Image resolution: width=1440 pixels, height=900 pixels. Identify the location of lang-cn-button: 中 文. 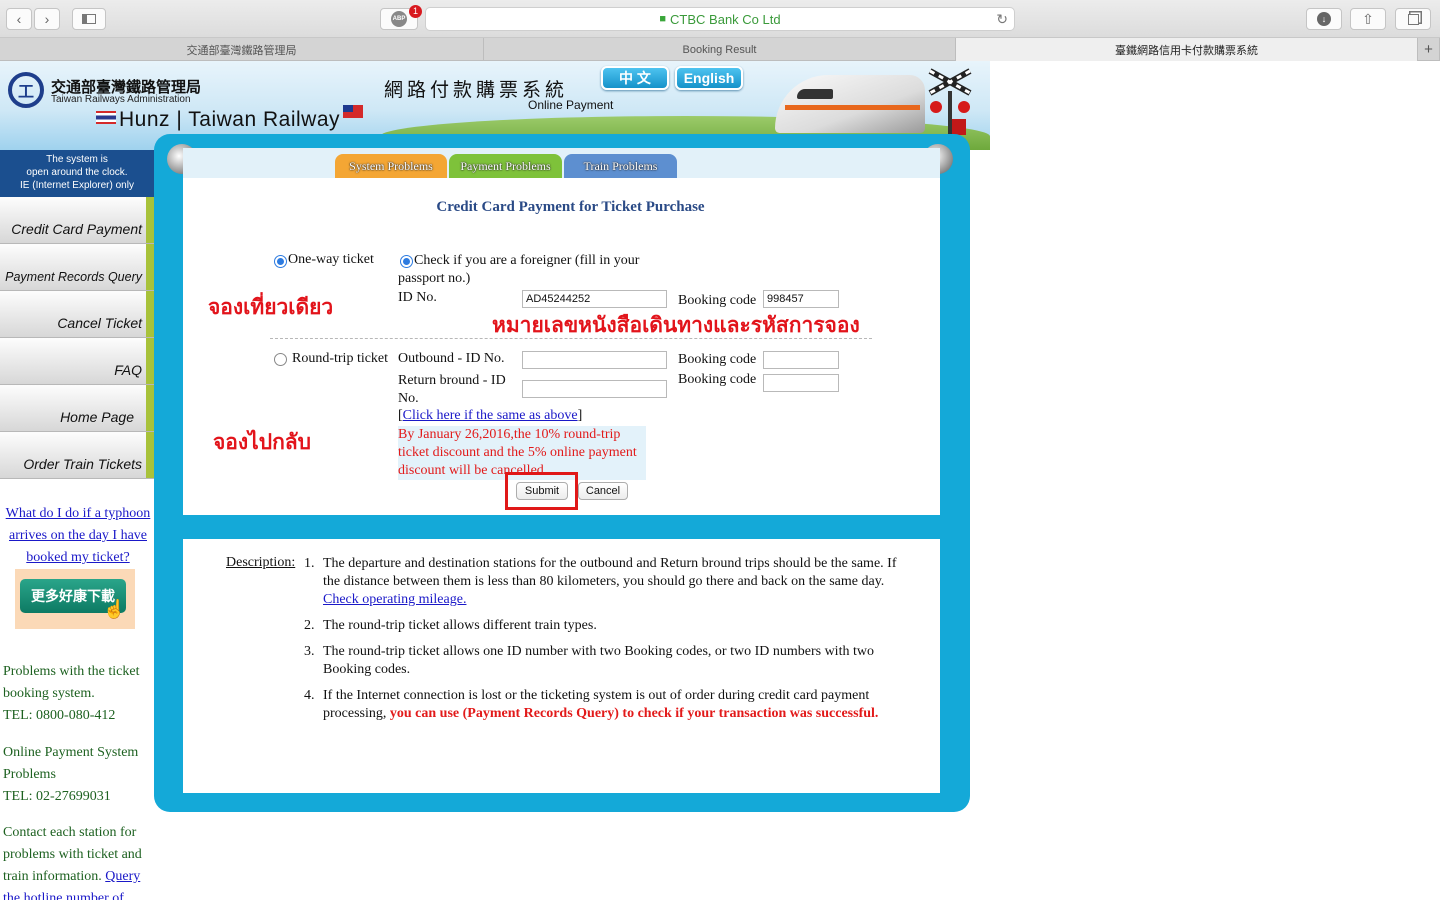
(635, 78).